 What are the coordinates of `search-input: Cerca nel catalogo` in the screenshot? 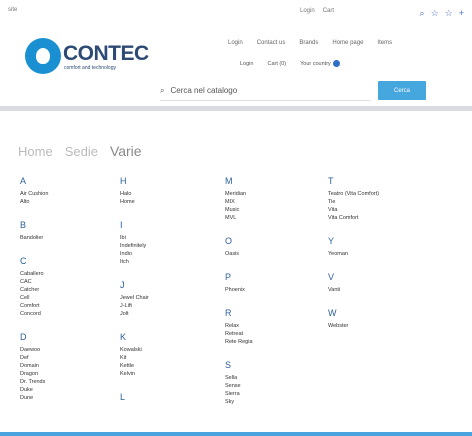 It's located at (203, 90).